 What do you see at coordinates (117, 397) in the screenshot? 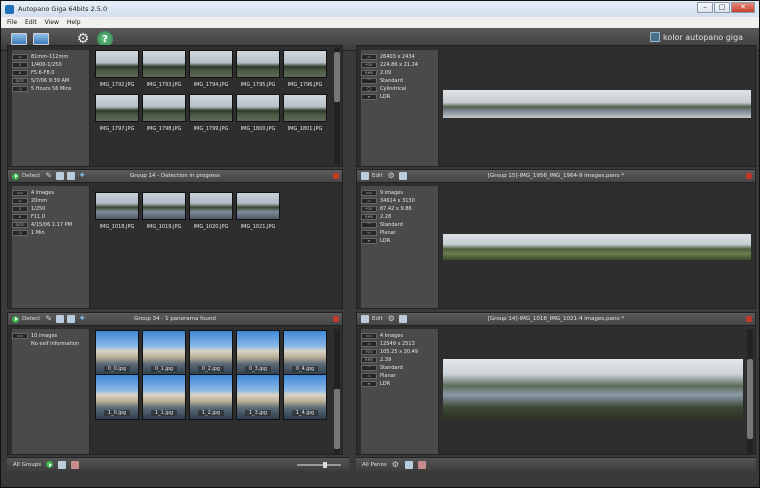
I see `image-thumbnail: 1_0.jpg` at bounding box center [117, 397].